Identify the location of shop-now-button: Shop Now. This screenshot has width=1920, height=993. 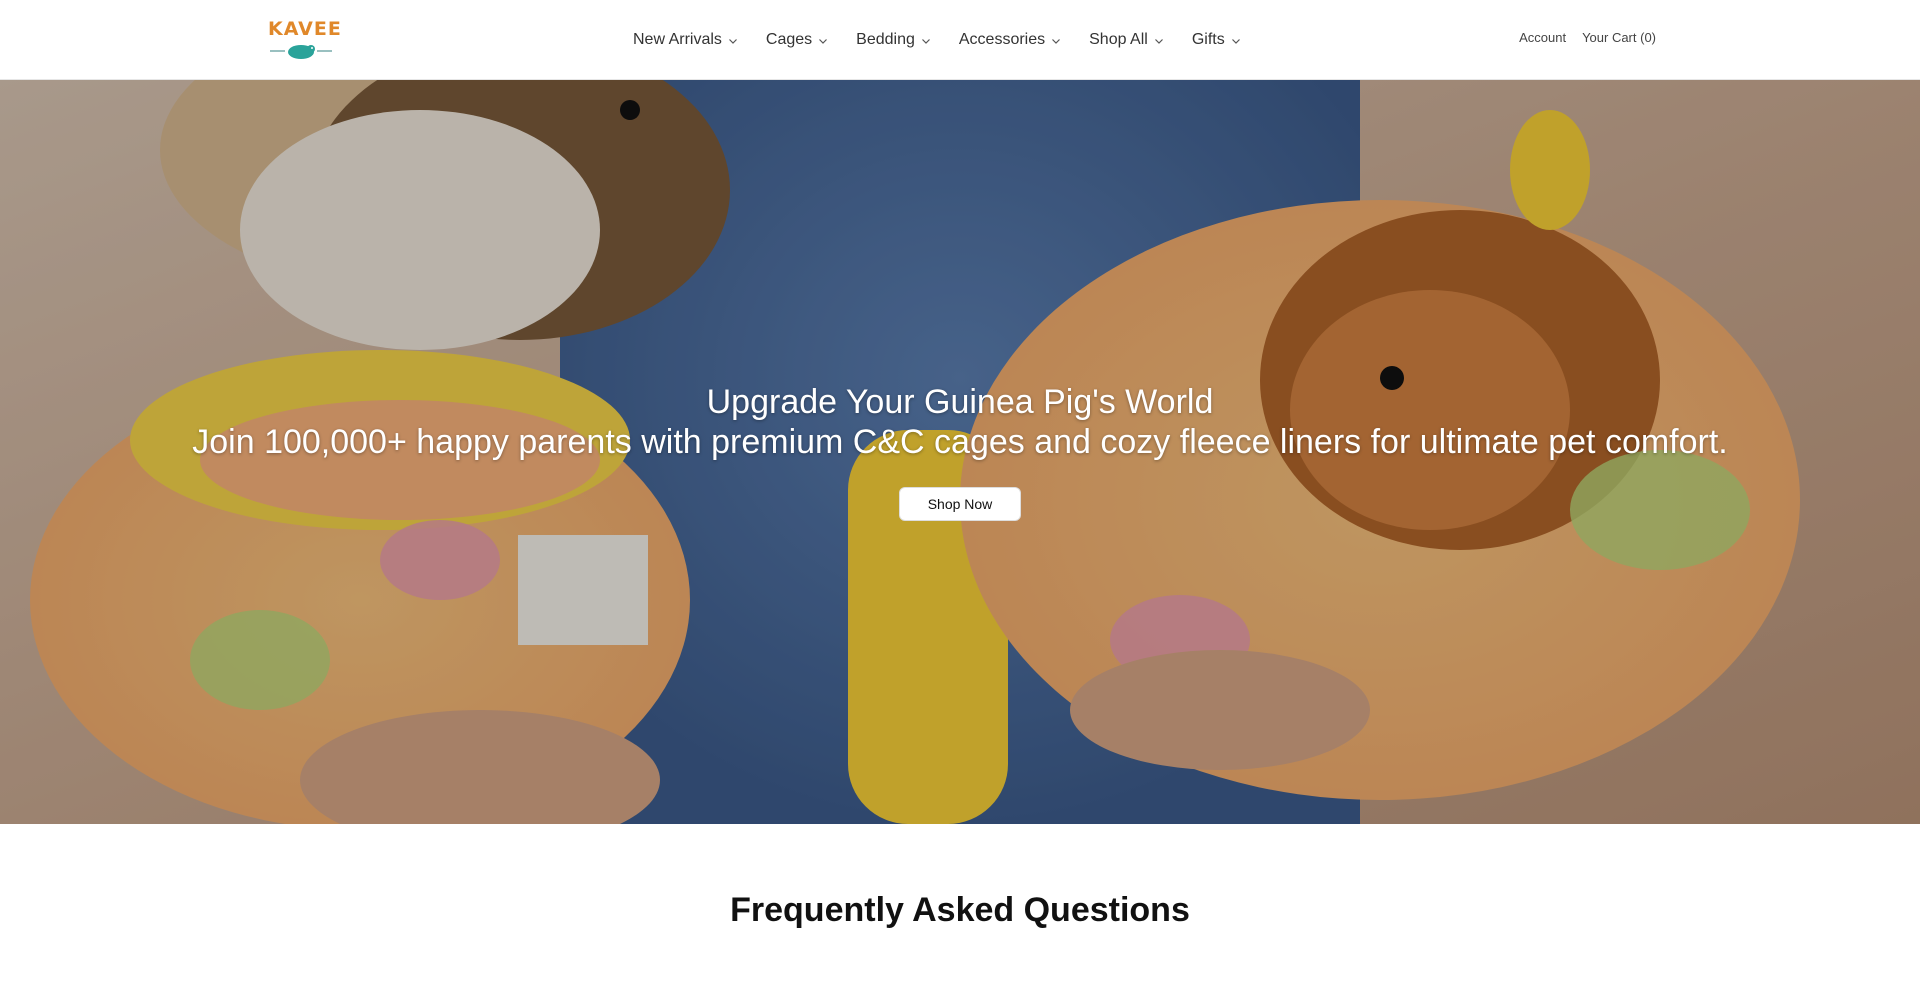
(960, 504).